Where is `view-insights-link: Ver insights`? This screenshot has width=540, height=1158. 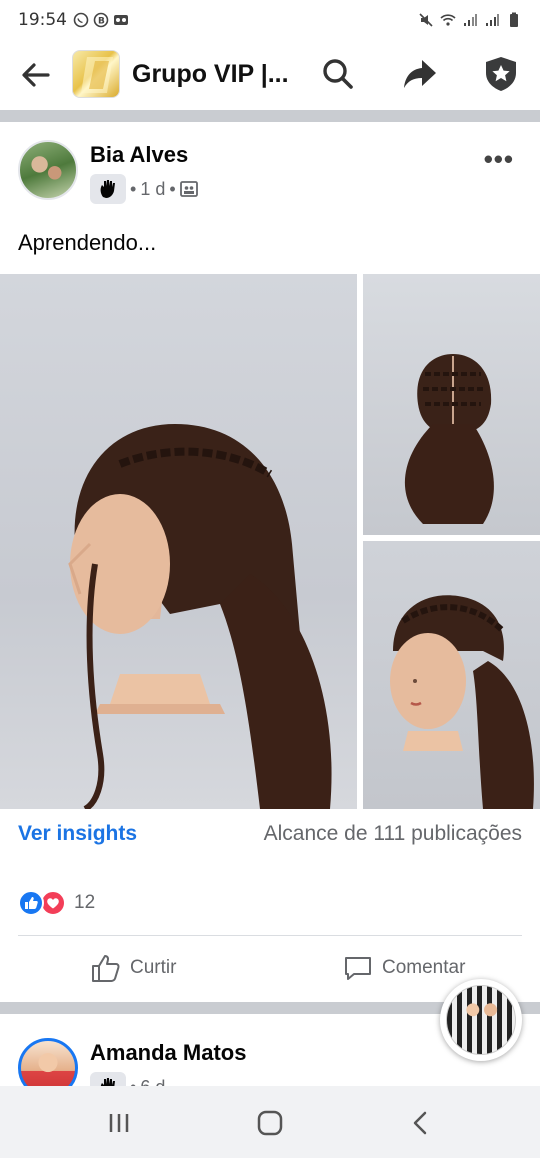 view-insights-link: Ver insights is located at coordinates (77, 834).